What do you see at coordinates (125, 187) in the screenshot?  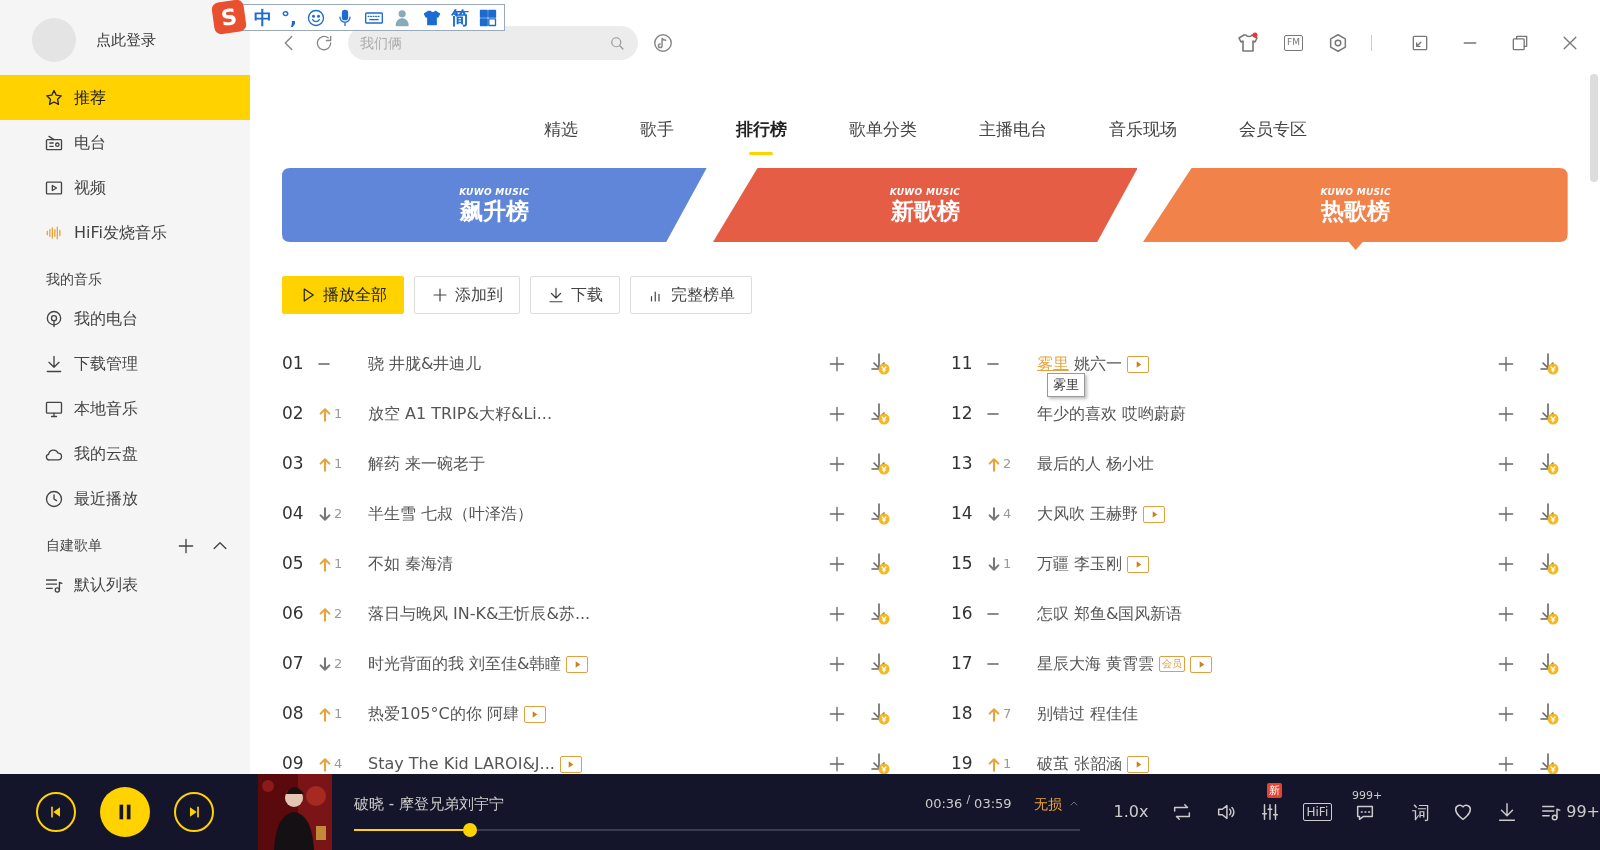 I see `sidebar-item: 视频` at bounding box center [125, 187].